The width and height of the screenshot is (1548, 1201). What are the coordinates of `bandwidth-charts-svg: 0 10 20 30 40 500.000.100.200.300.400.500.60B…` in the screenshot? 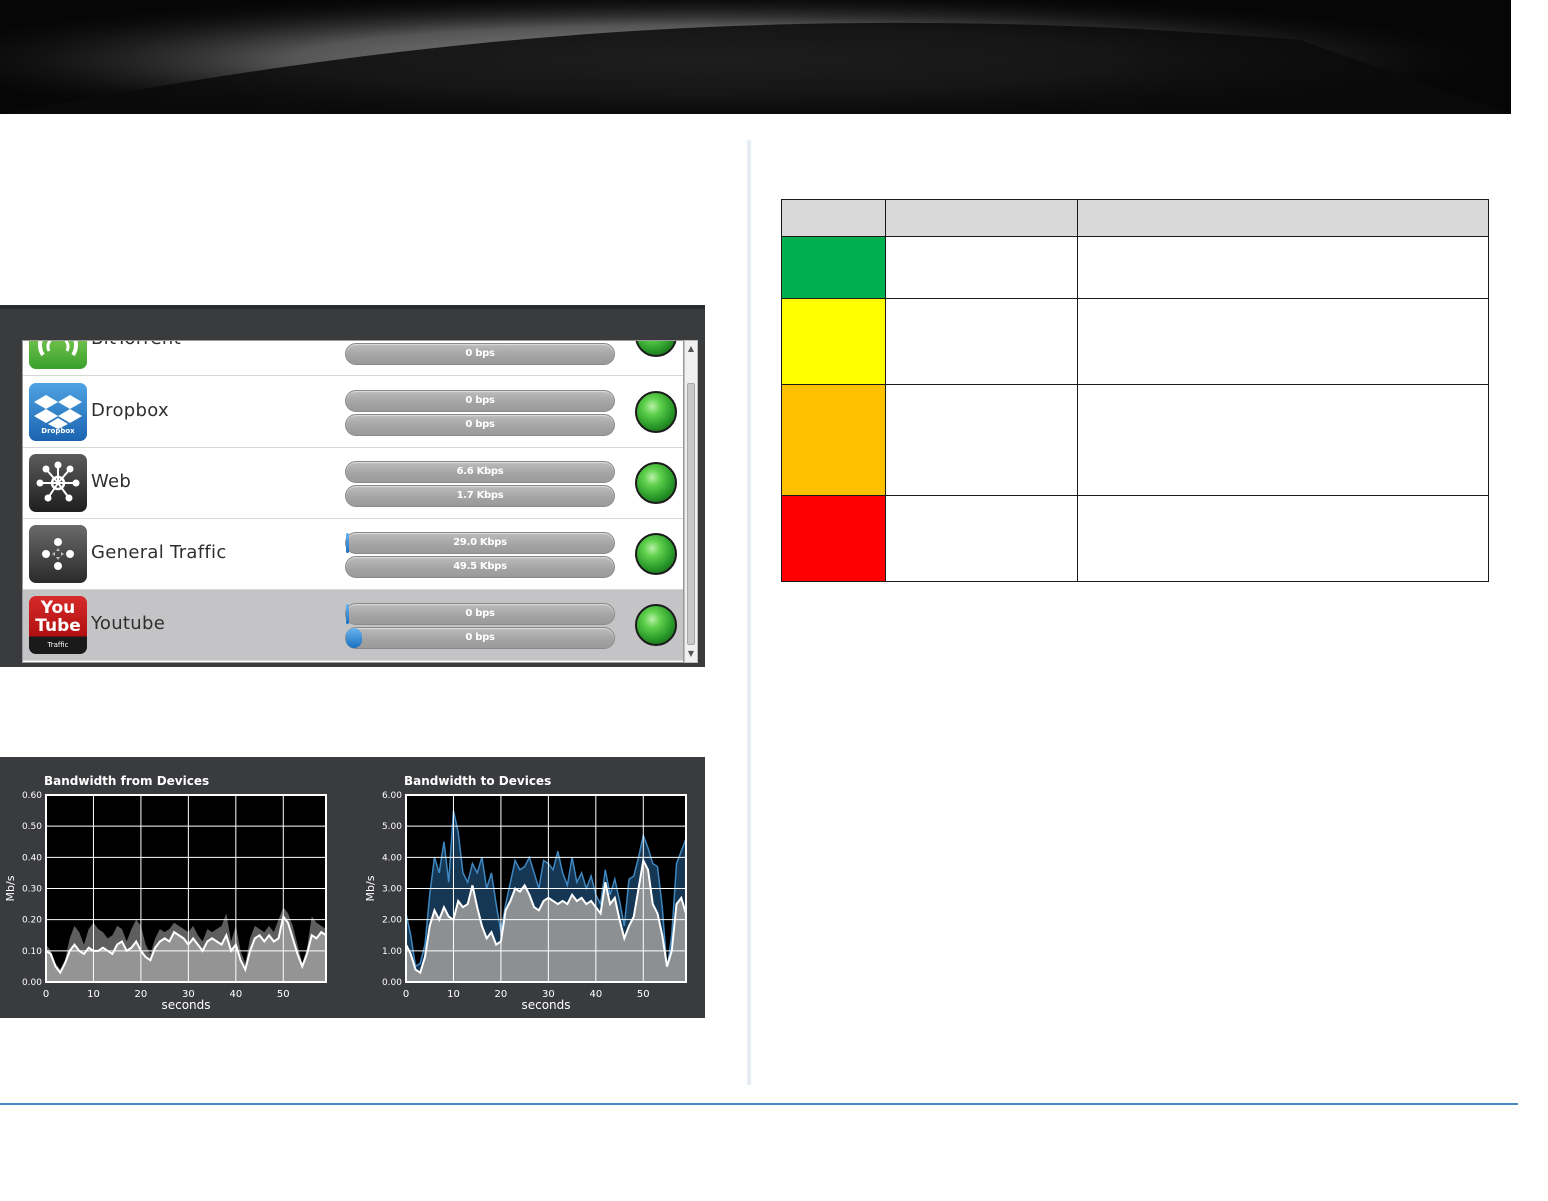 It's located at (345, 893).